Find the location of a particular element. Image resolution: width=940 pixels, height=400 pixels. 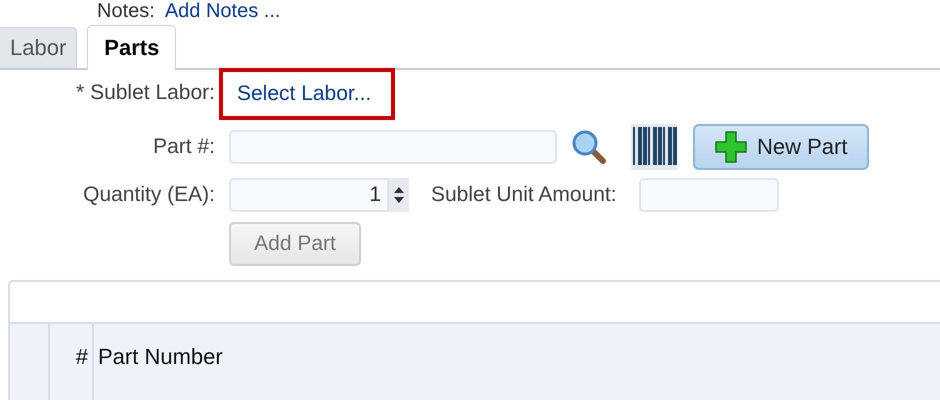

part-number-field is located at coordinates (393, 147).